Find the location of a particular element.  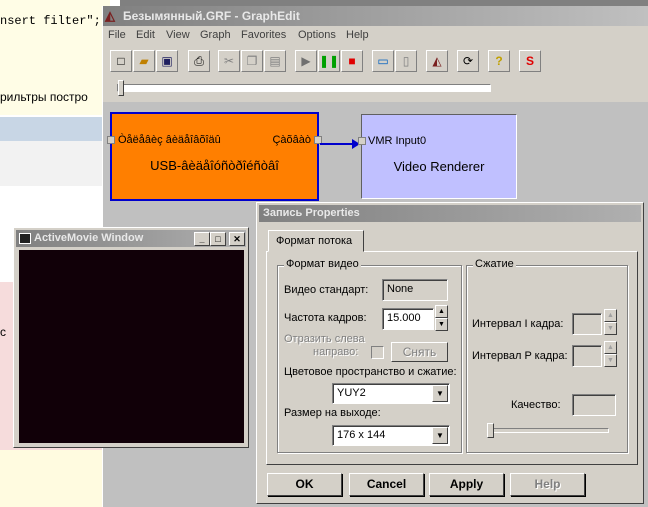

video-standard-field: None is located at coordinates (415, 290).